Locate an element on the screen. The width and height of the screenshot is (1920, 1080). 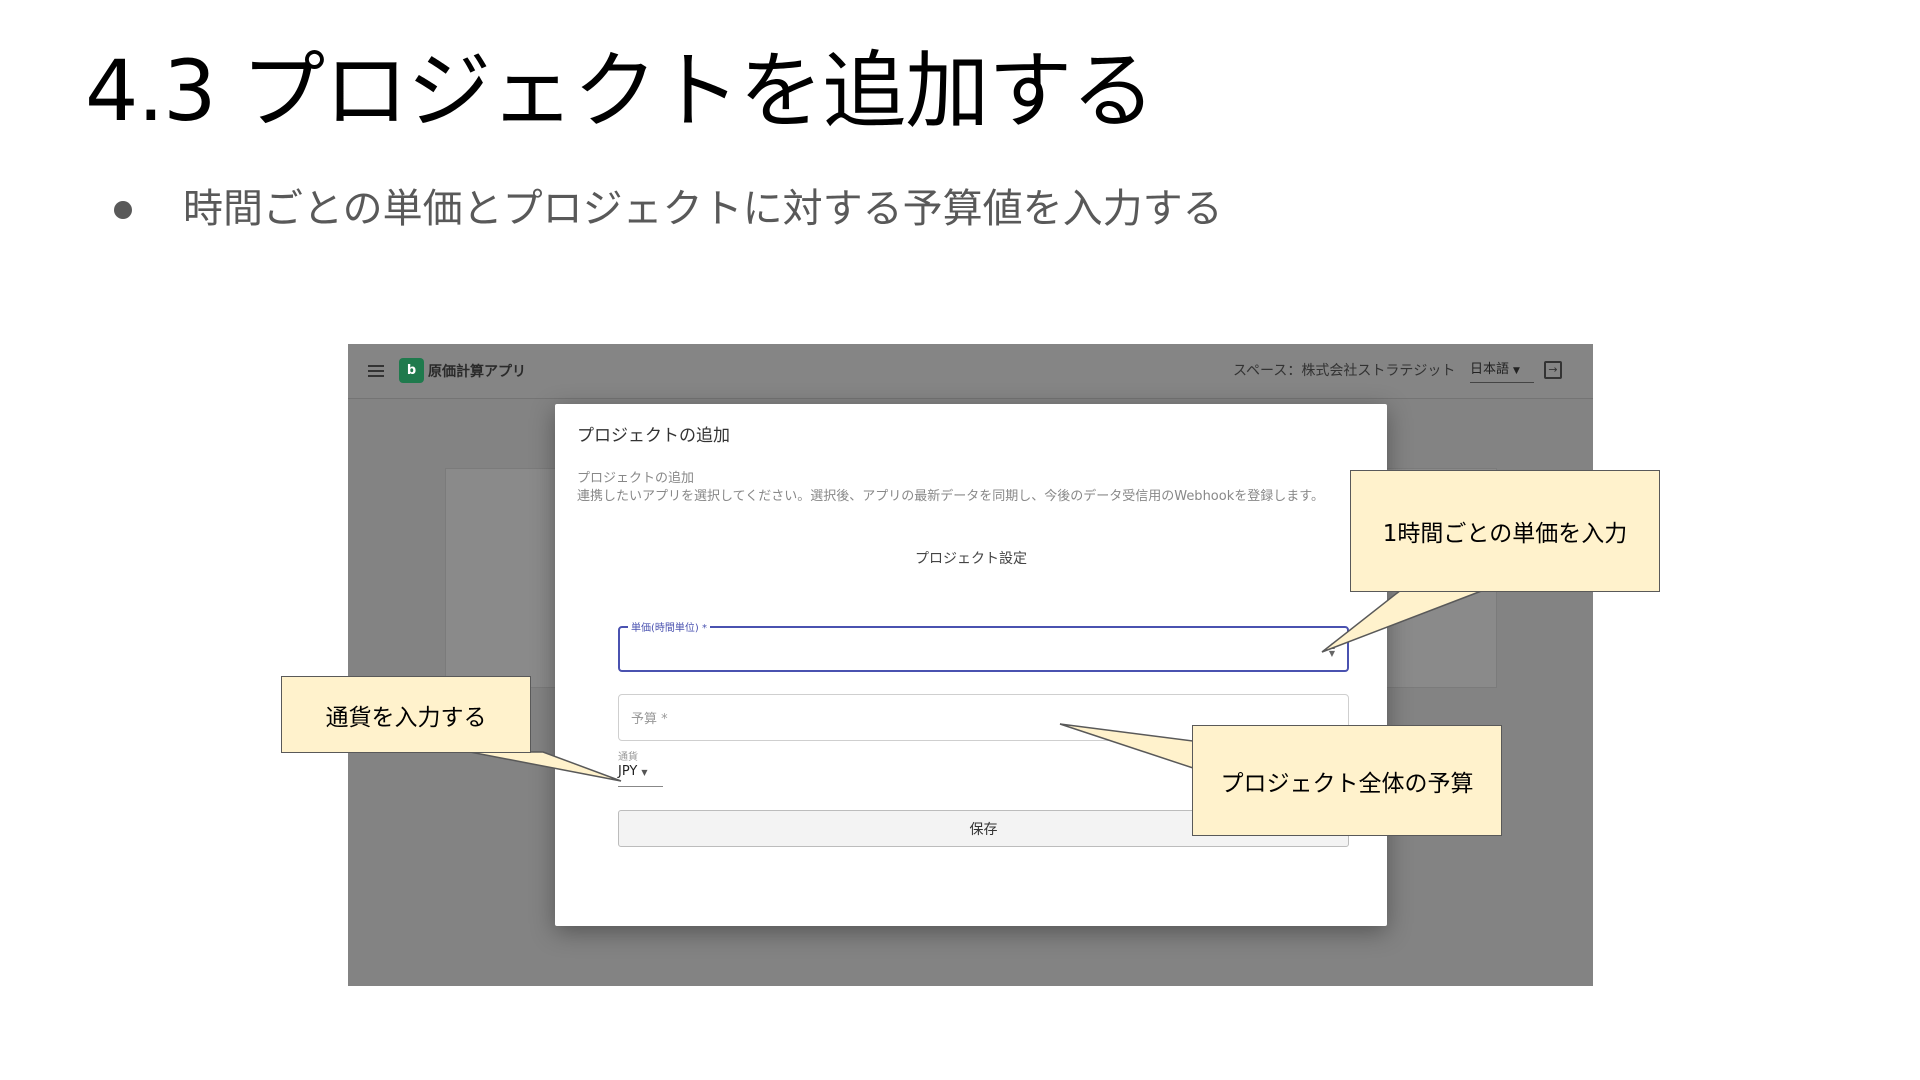
budget-label: 予算 * is located at coordinates (649, 719).